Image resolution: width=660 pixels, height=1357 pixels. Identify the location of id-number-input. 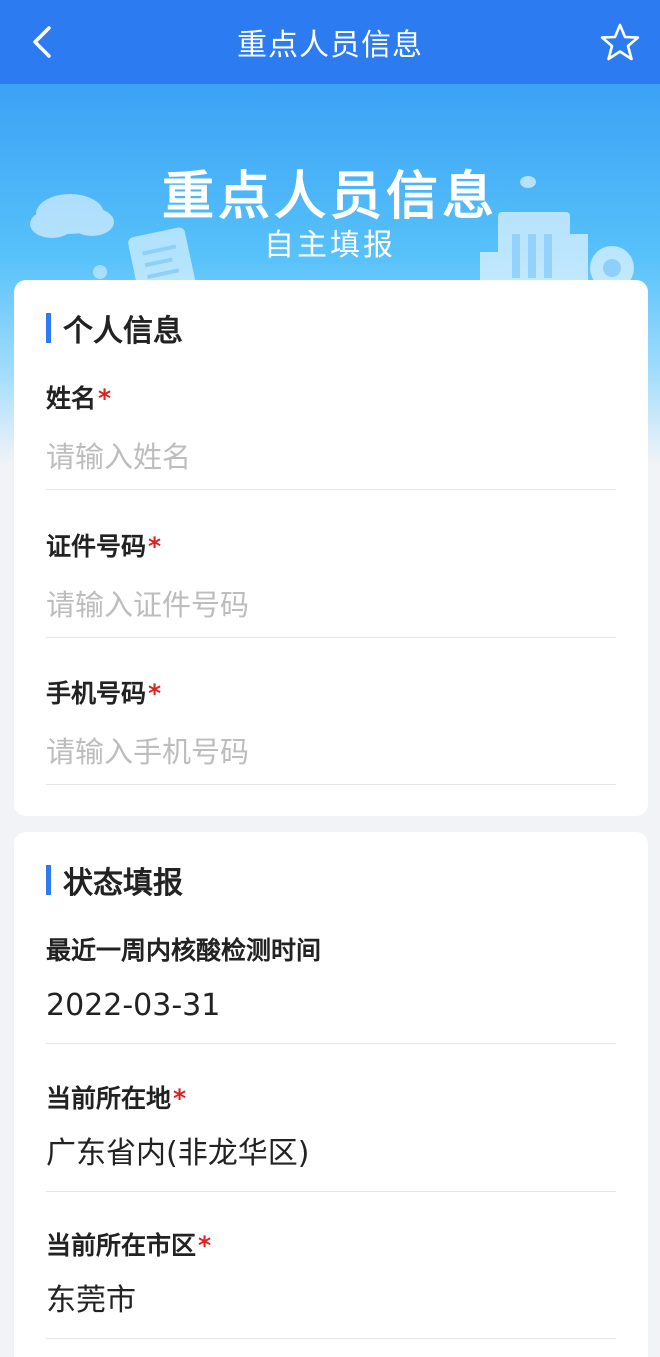
(331, 610).